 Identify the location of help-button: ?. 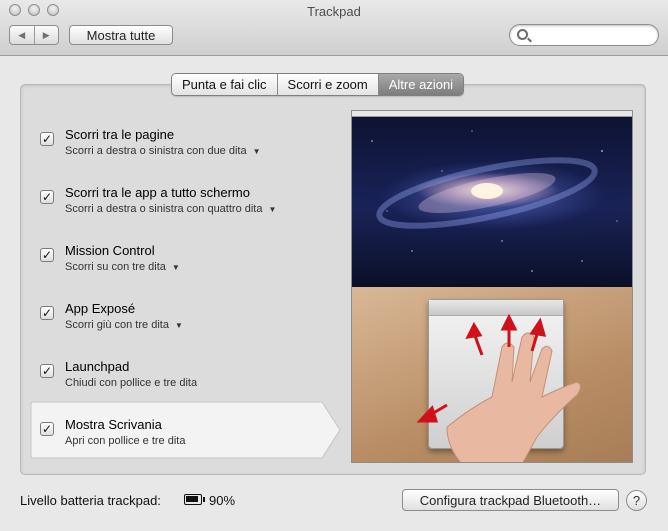
(636, 500).